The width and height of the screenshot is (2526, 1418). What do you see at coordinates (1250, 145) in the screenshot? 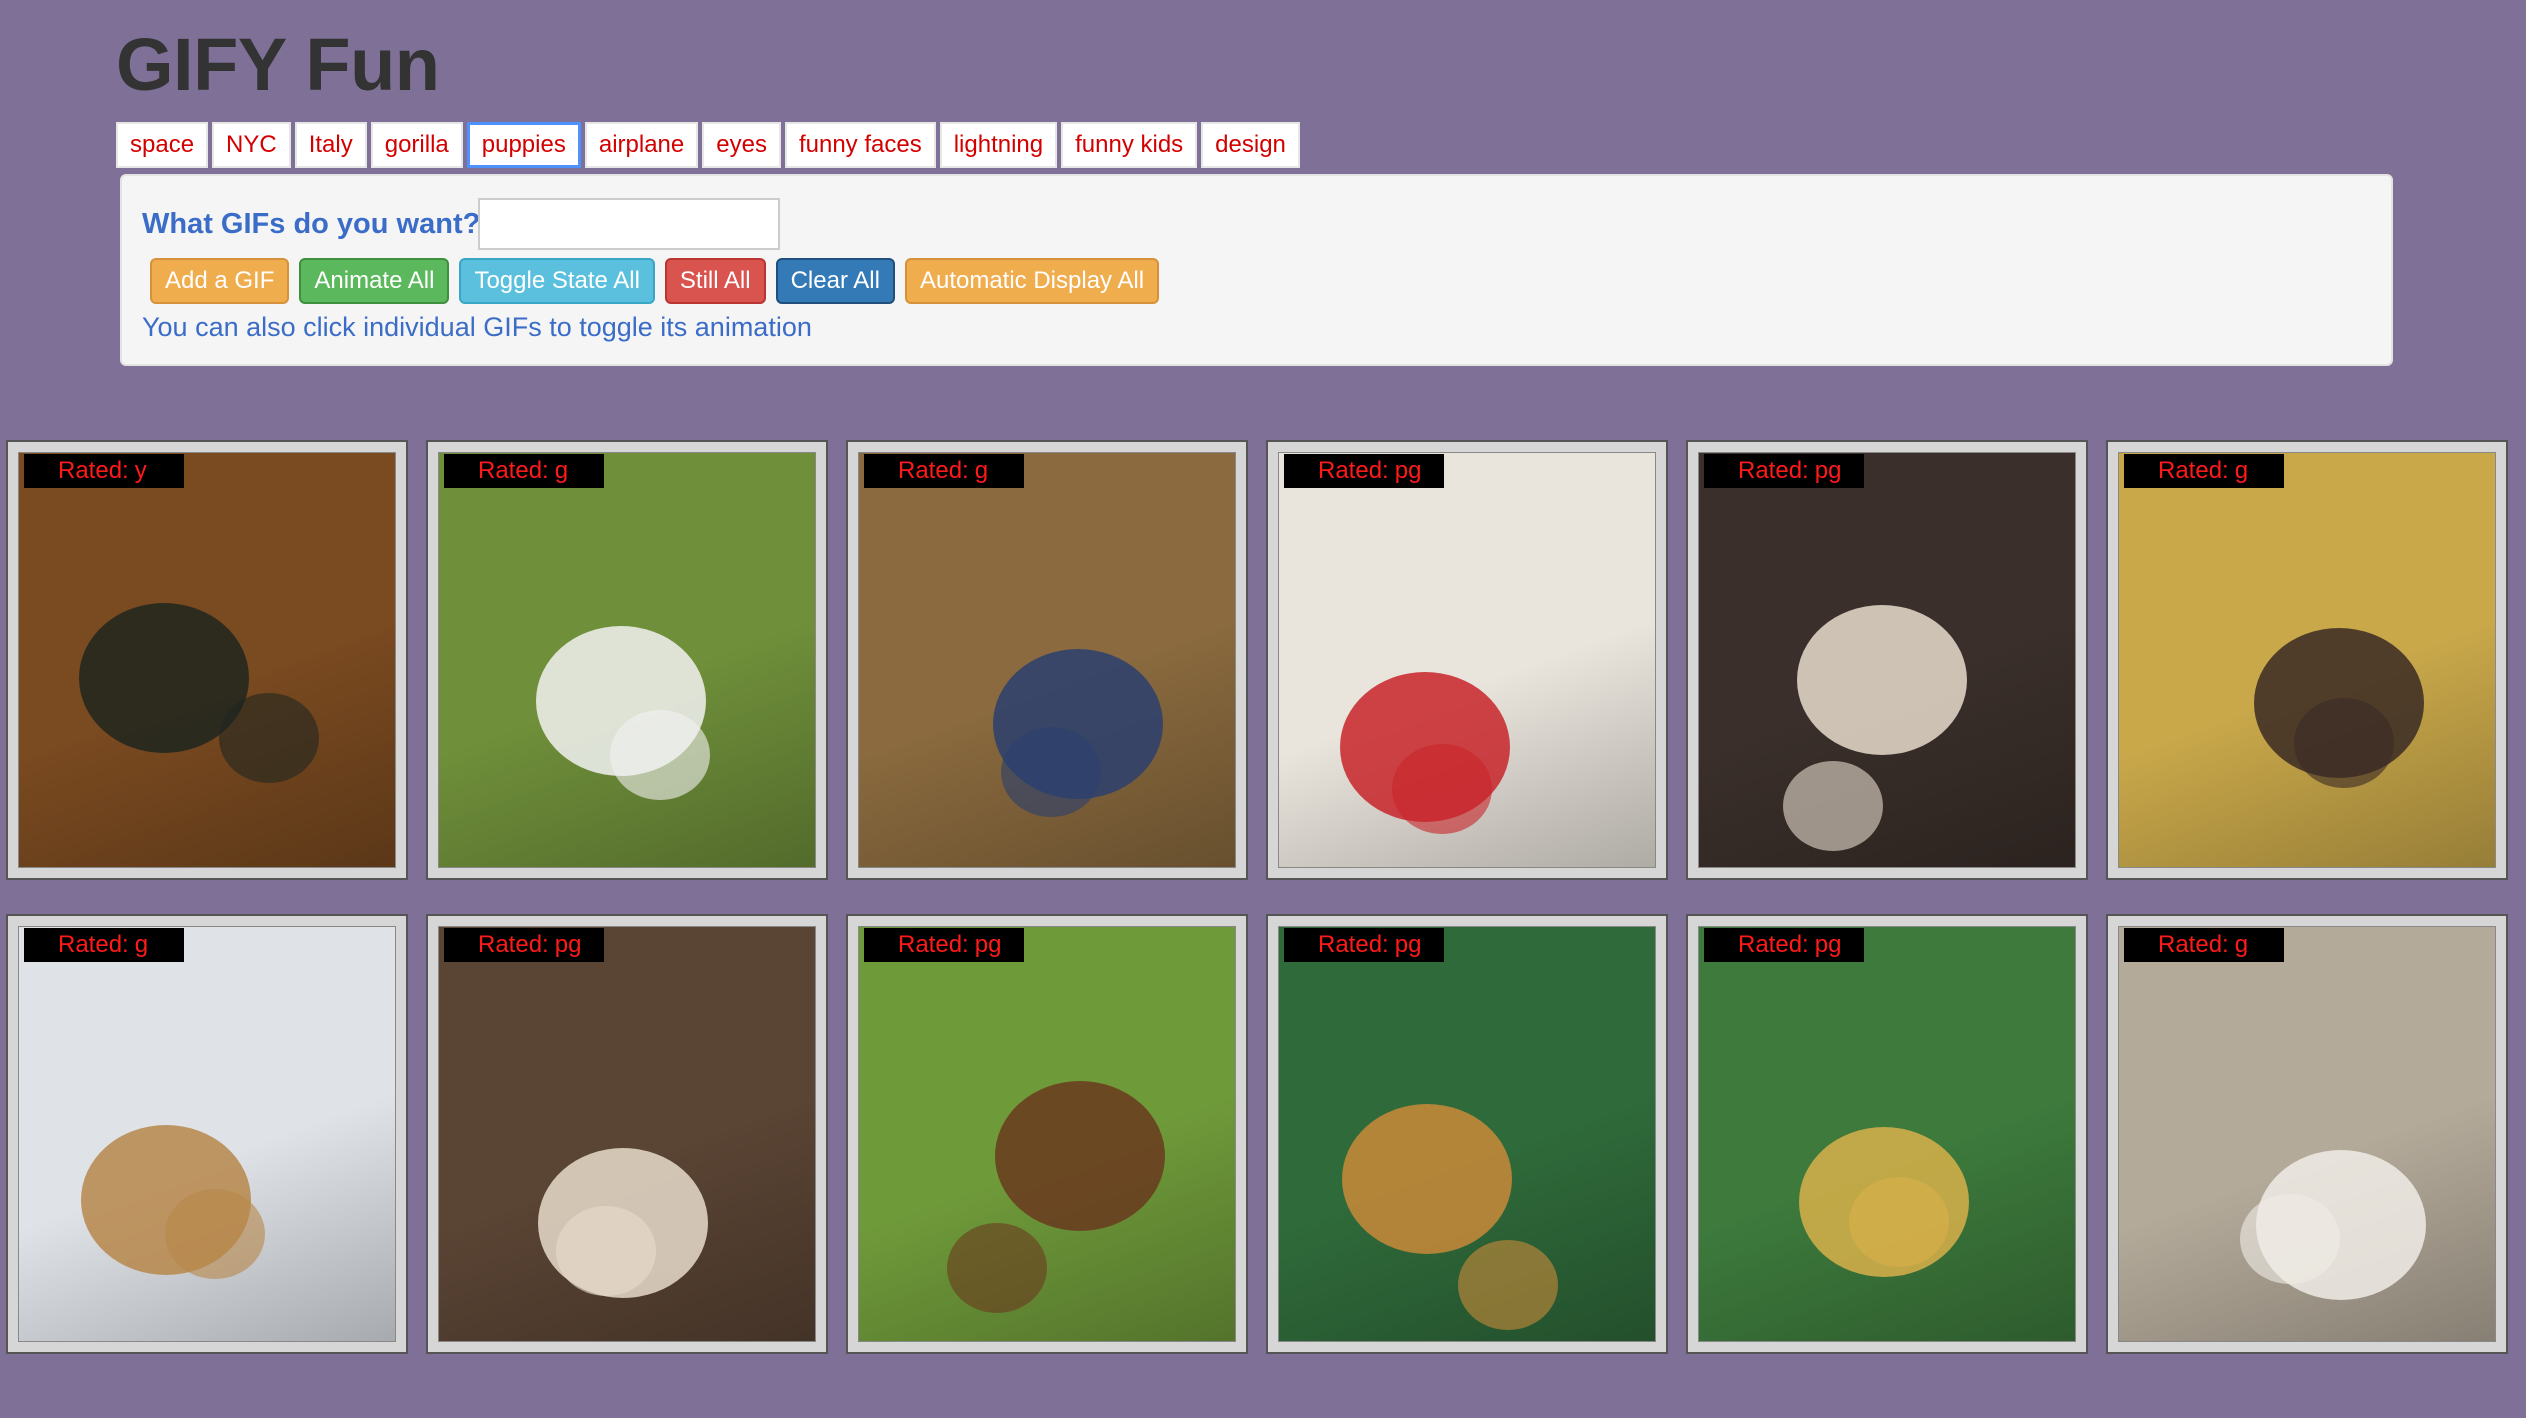
I see `topic-button: design` at bounding box center [1250, 145].